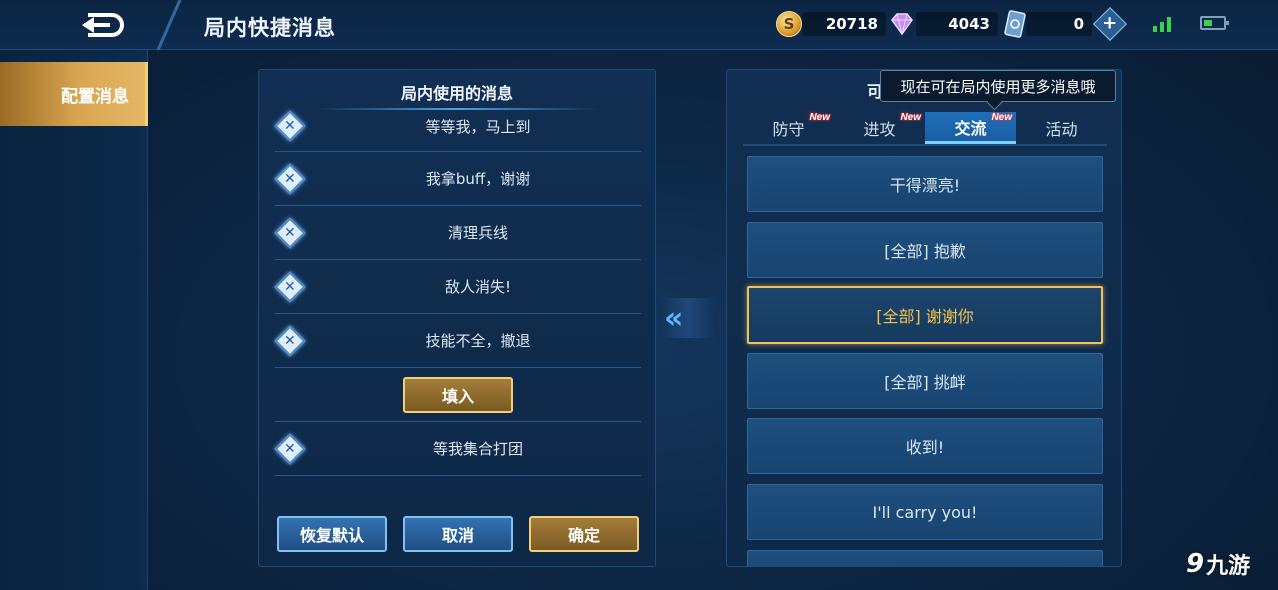  I want to click on diamond-amount: 4043, so click(957, 24).